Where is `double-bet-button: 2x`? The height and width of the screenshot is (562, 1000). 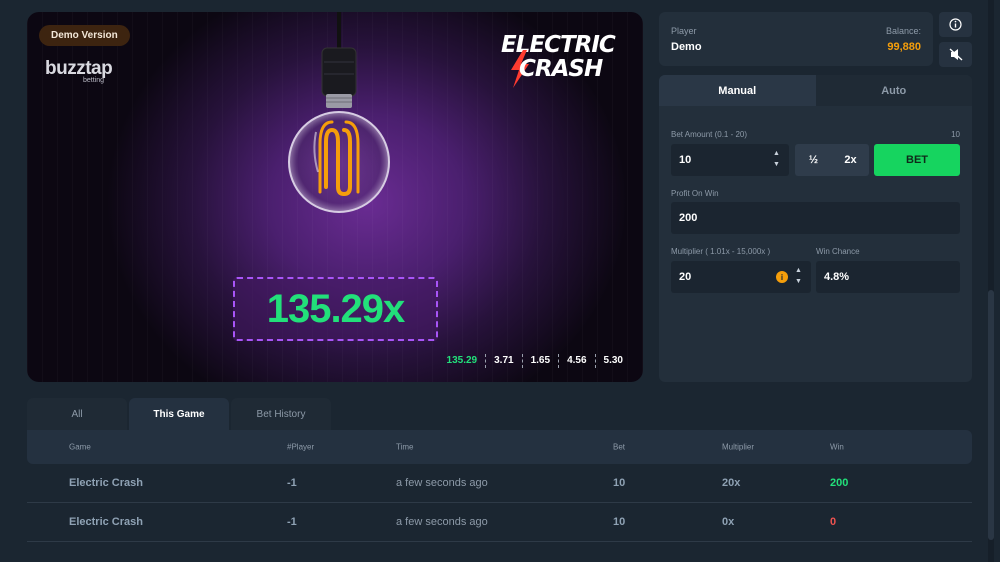
double-bet-button: 2x is located at coordinates (850, 160).